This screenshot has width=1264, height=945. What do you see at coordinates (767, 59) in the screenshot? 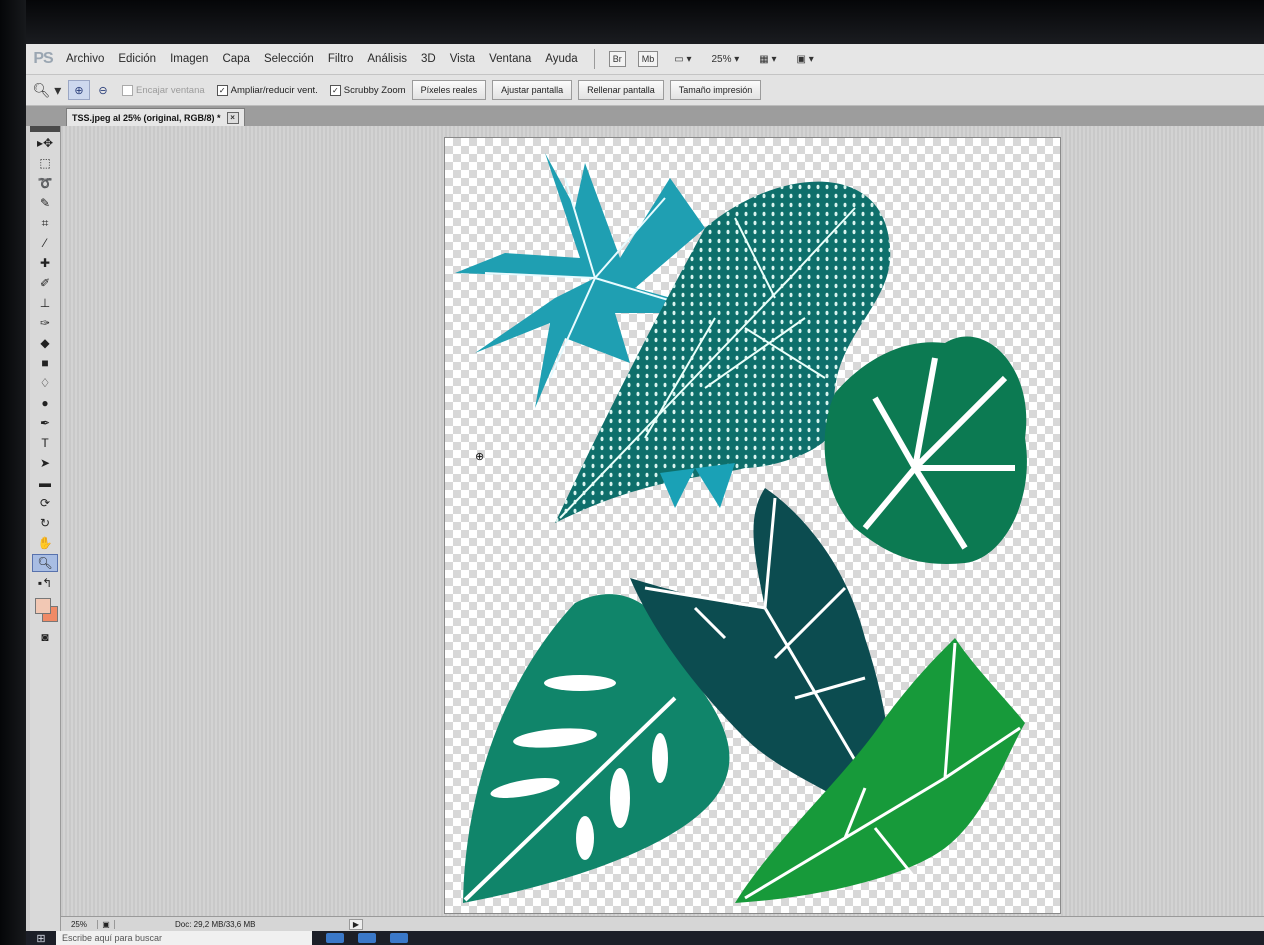
I see `arrange-documents-dropdown: ▦ ▾` at bounding box center [767, 59].